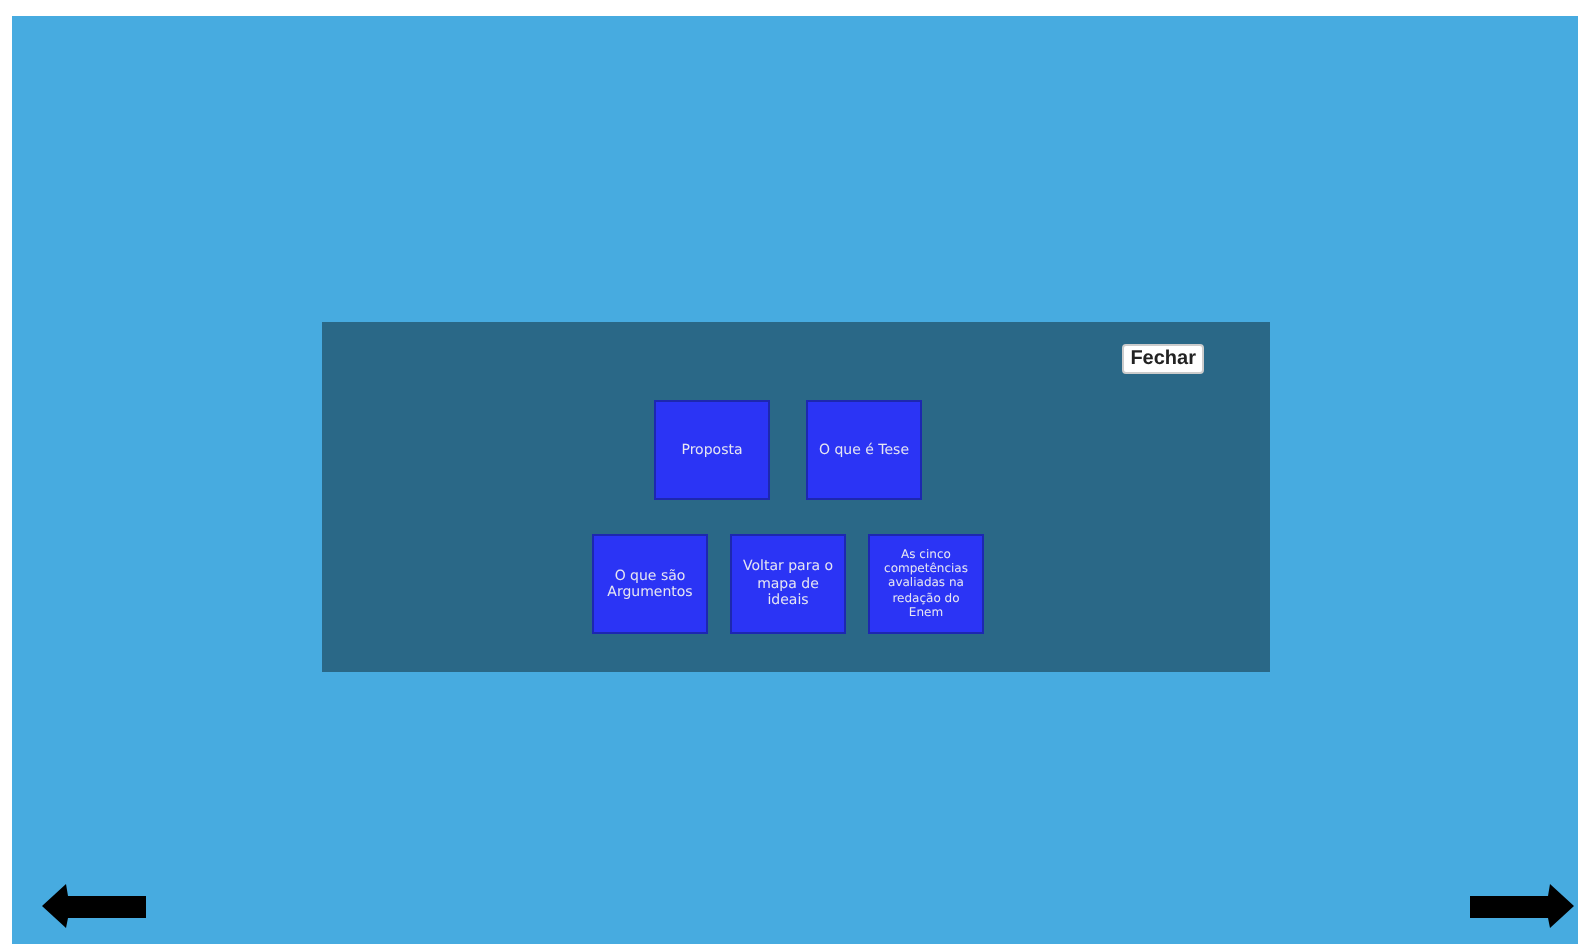 The height and width of the screenshot is (944, 1578). What do you see at coordinates (1522, 906) in the screenshot?
I see `forward-arrow-icon` at bounding box center [1522, 906].